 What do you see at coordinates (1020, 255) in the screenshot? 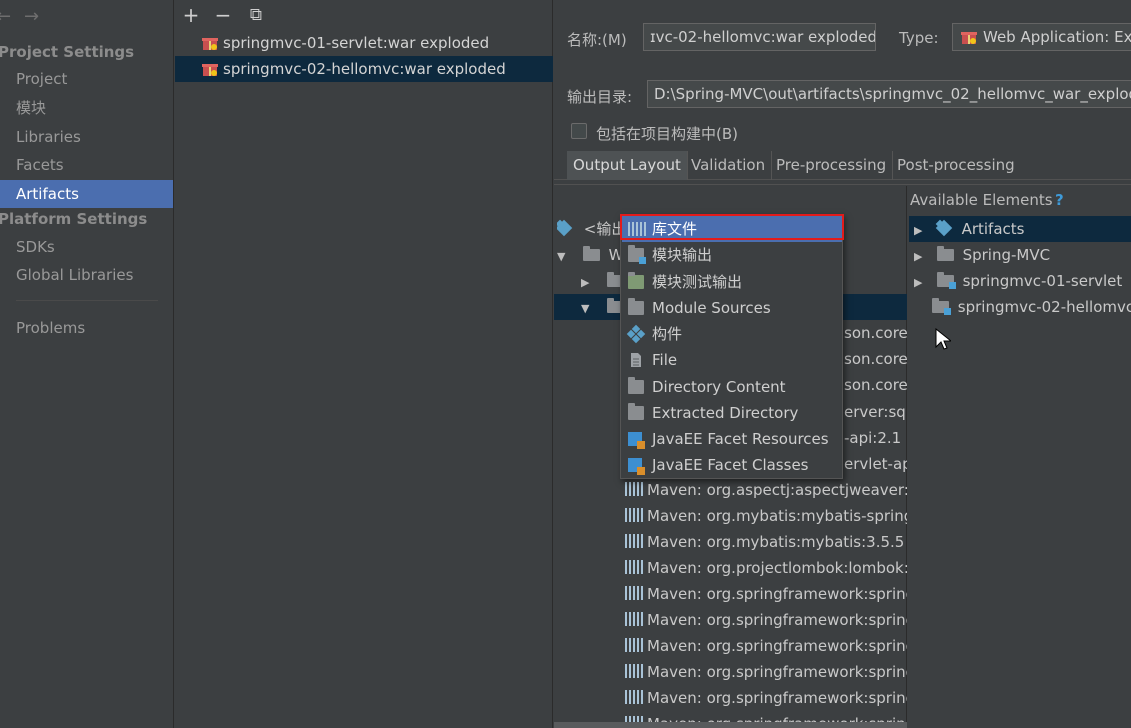
I see `available-item-spring-mvc: ▶ Spring-MVC` at bounding box center [1020, 255].